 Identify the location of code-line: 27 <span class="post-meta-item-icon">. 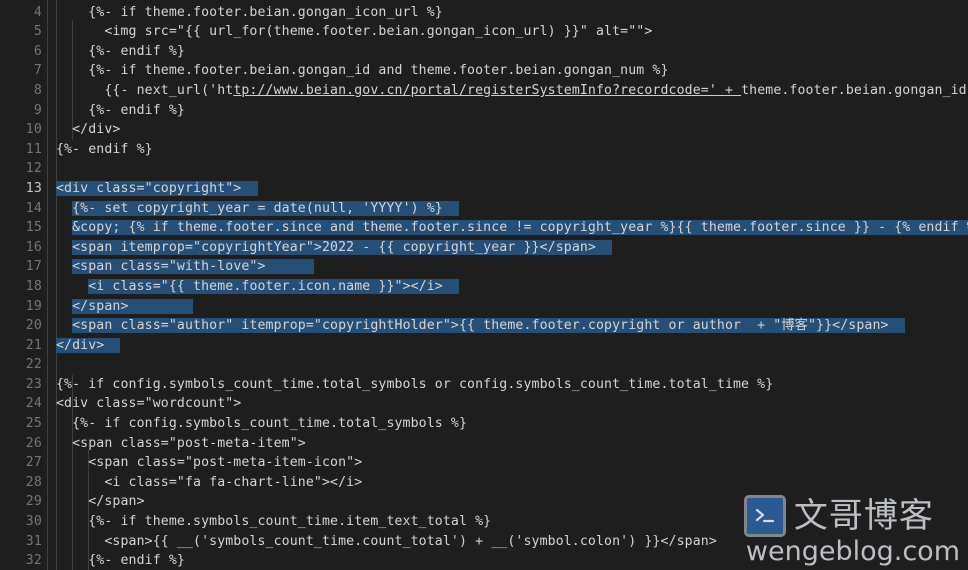
(484, 463).